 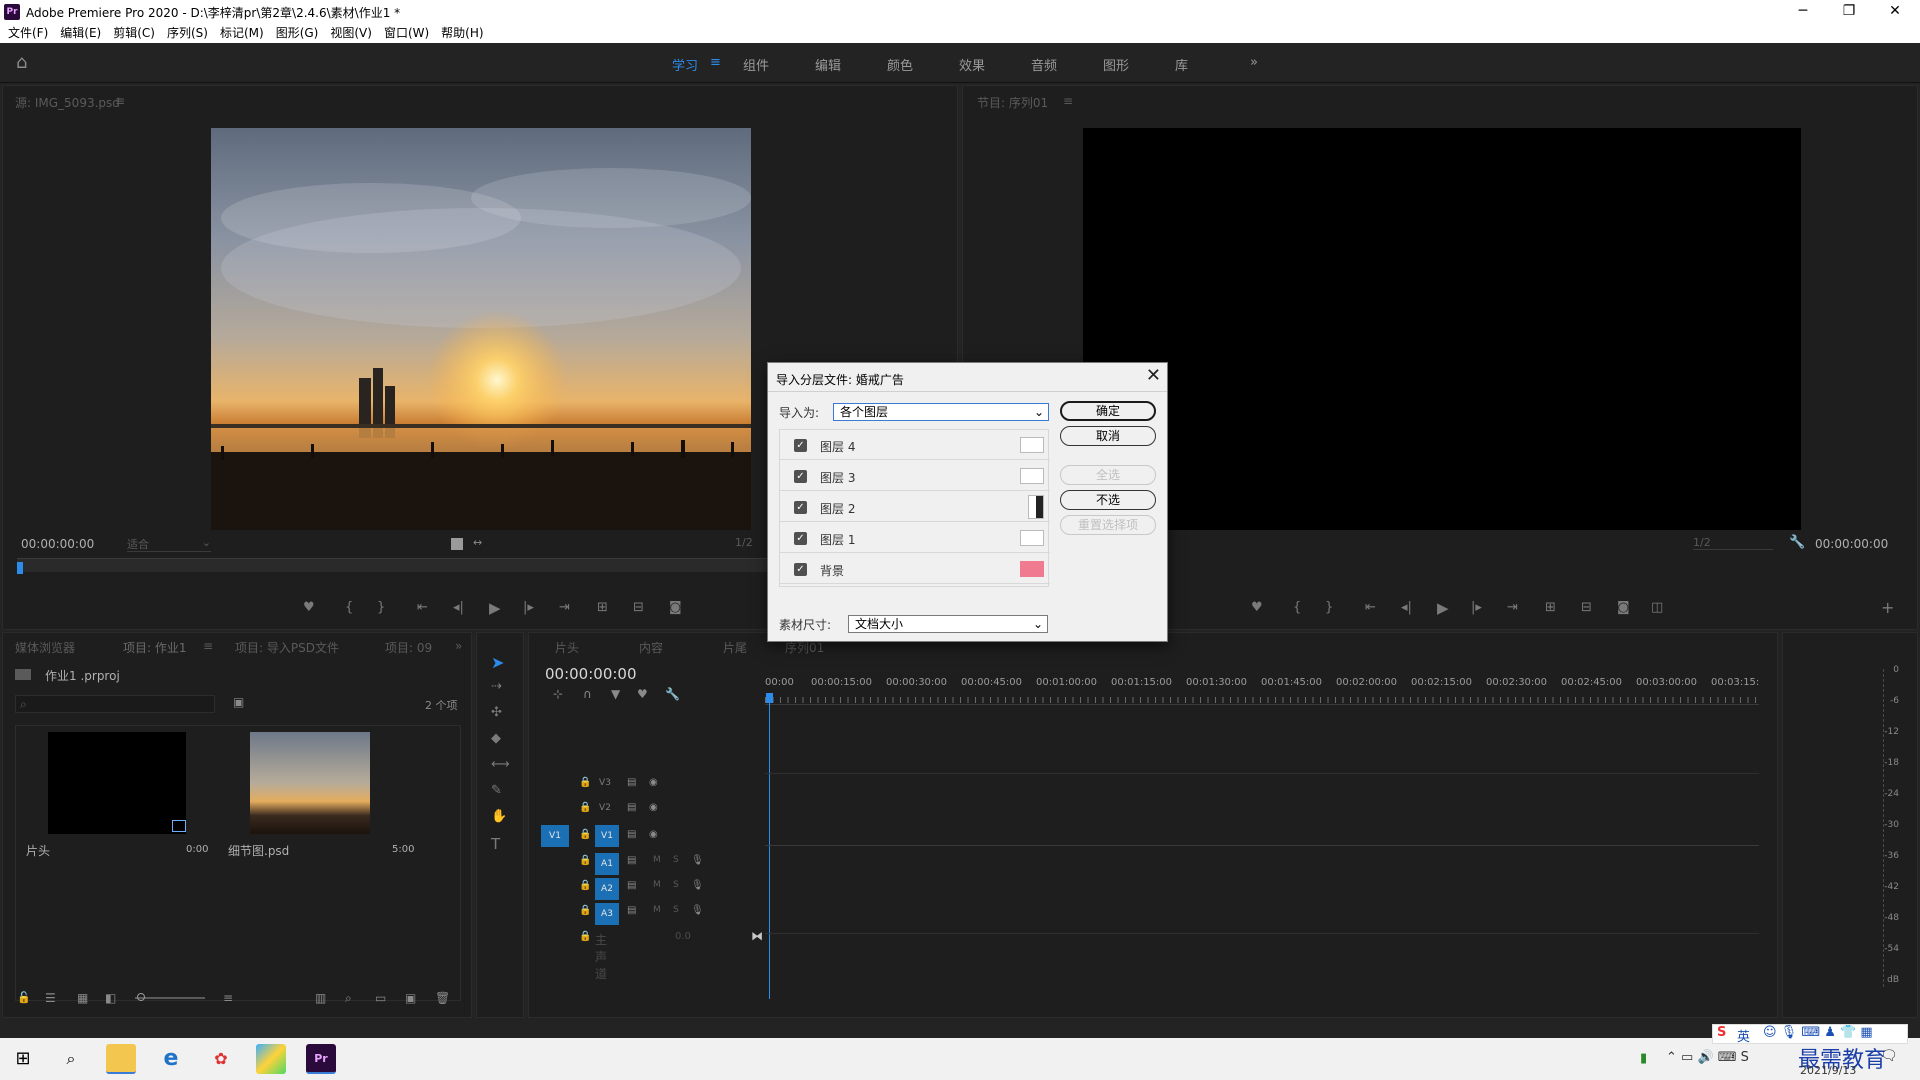 What do you see at coordinates (221, 1059) in the screenshot?
I see `app-icon: ✿` at bounding box center [221, 1059].